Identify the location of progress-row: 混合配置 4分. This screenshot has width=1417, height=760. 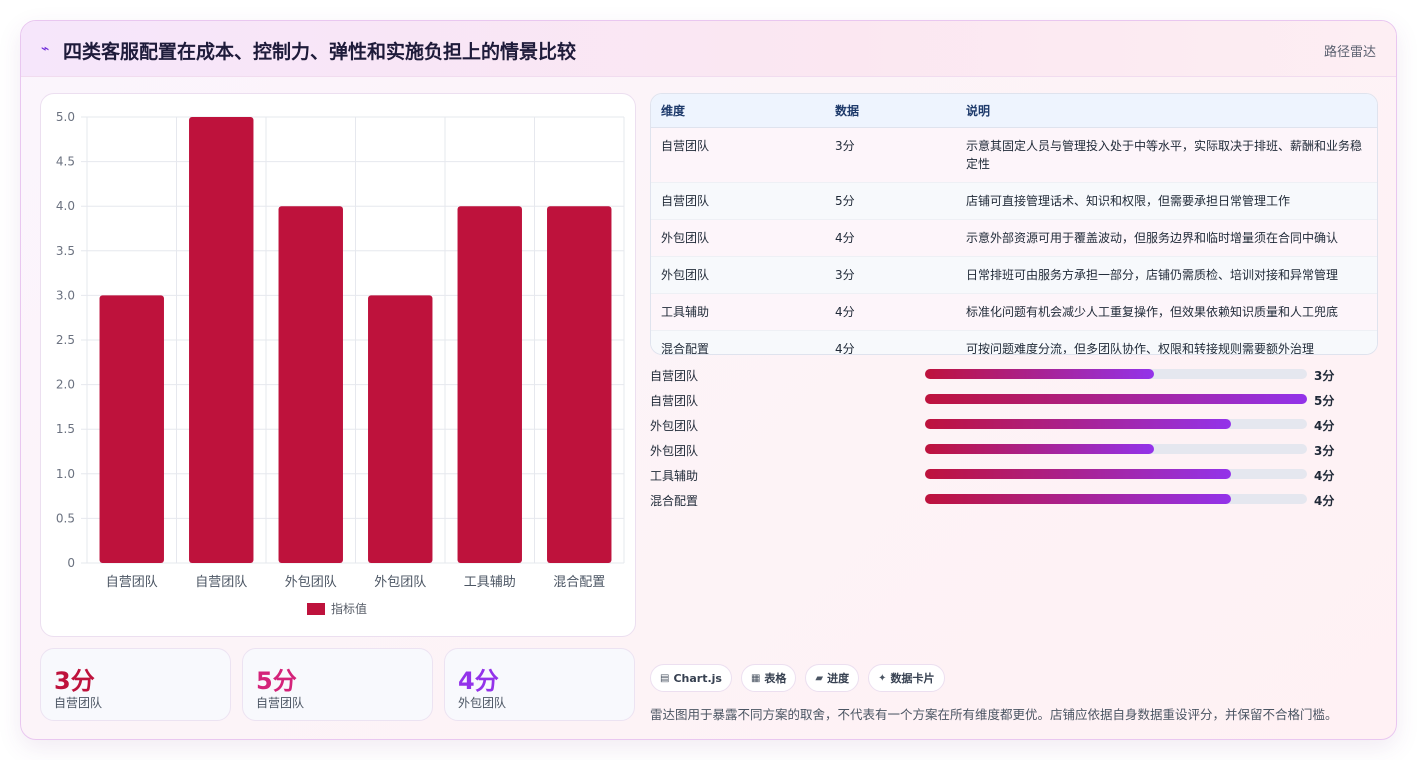
(1000, 502).